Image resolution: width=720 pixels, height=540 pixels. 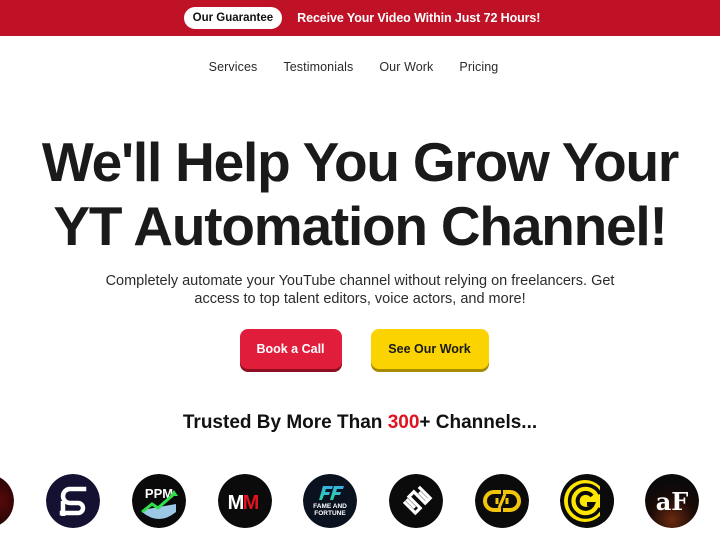 I want to click on hero-title-line-1: We'll Help You Grow Your, so click(x=360, y=162).